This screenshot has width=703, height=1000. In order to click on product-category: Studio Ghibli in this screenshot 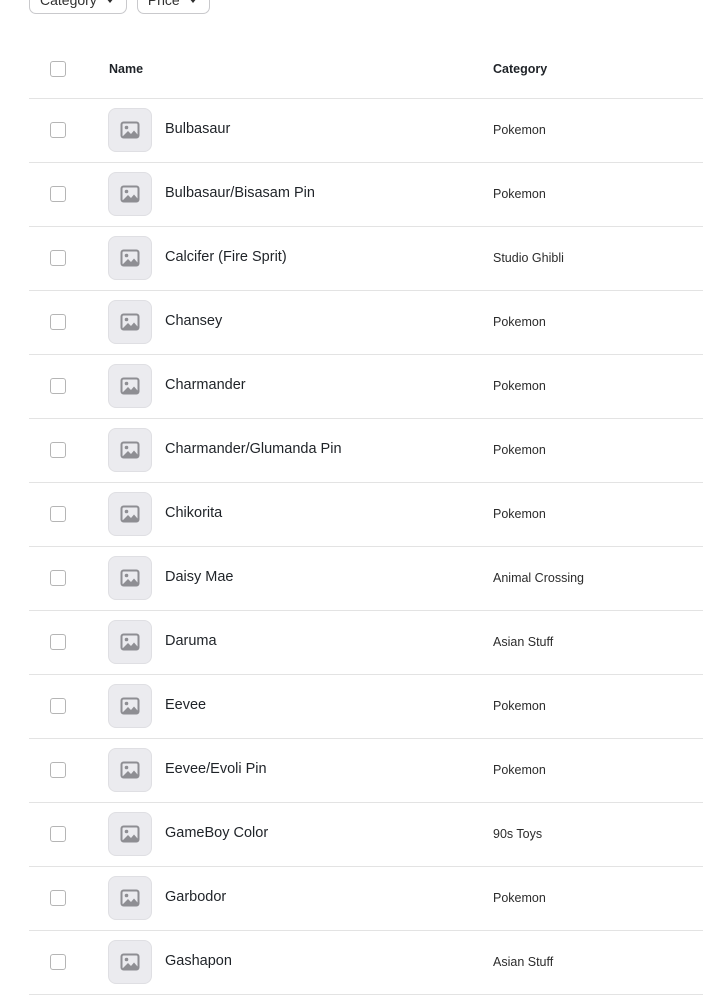, I will do `click(528, 258)`.